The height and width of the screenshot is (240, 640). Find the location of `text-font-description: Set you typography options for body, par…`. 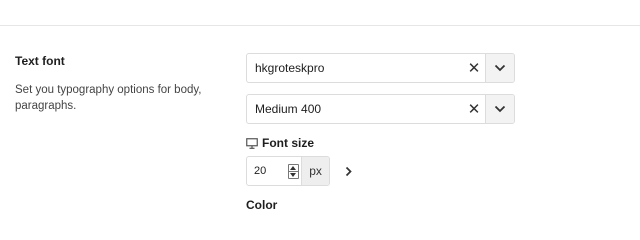

text-font-description: Set you typography options for body, par… is located at coordinates (108, 98).